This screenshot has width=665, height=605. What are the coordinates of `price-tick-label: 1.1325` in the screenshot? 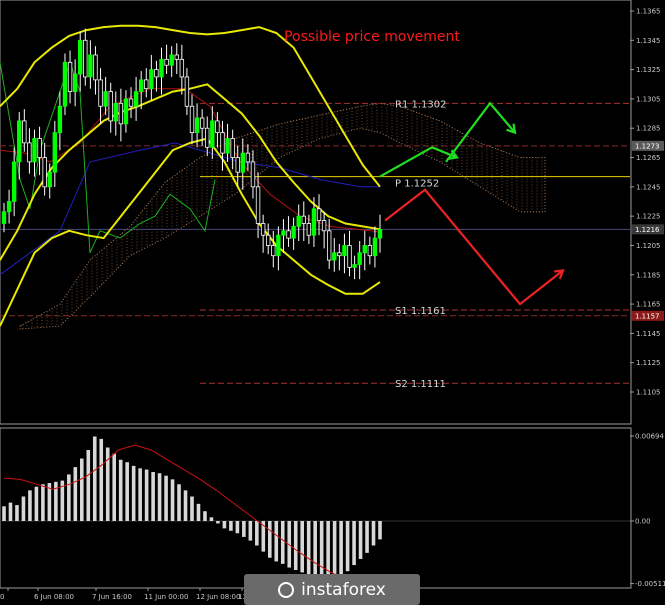 It's located at (648, 70).